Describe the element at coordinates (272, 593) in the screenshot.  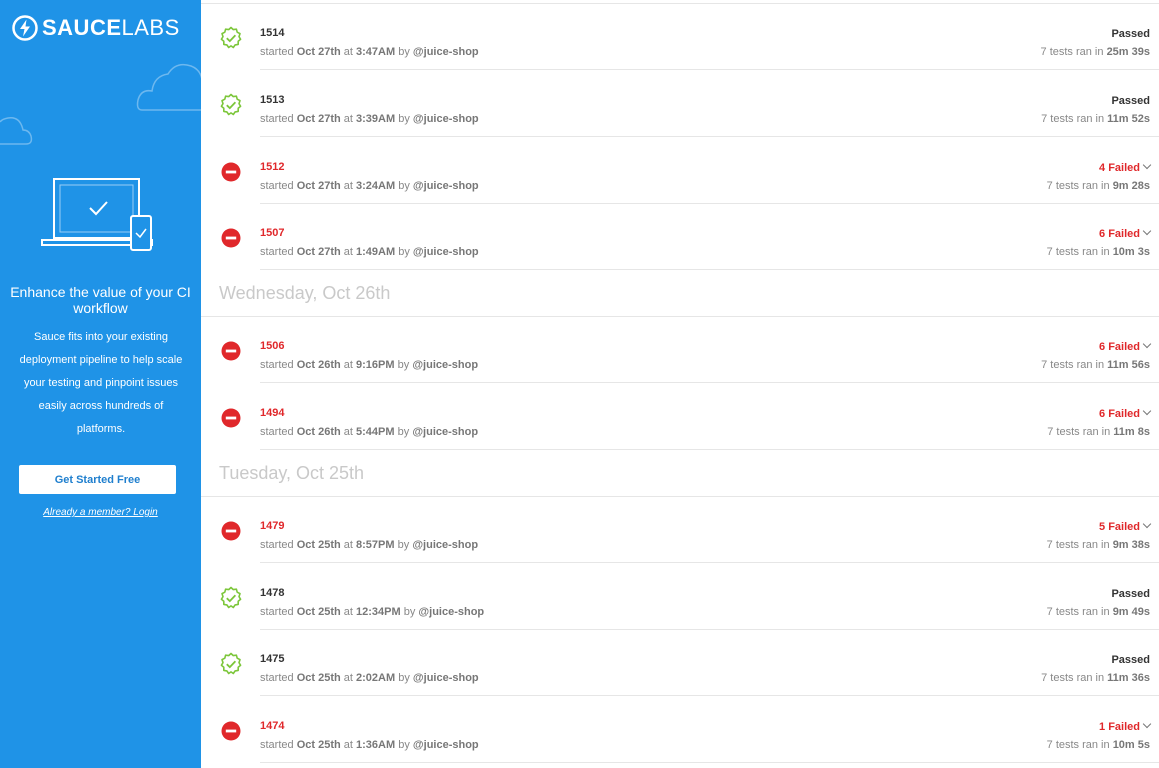
I see `build-number-link: 1478` at that location.